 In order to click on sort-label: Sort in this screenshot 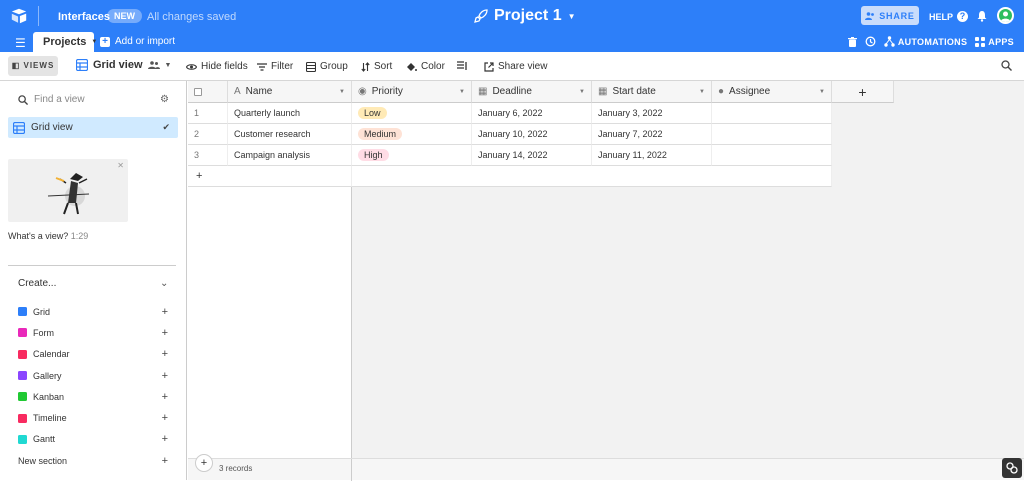, I will do `click(383, 66)`.